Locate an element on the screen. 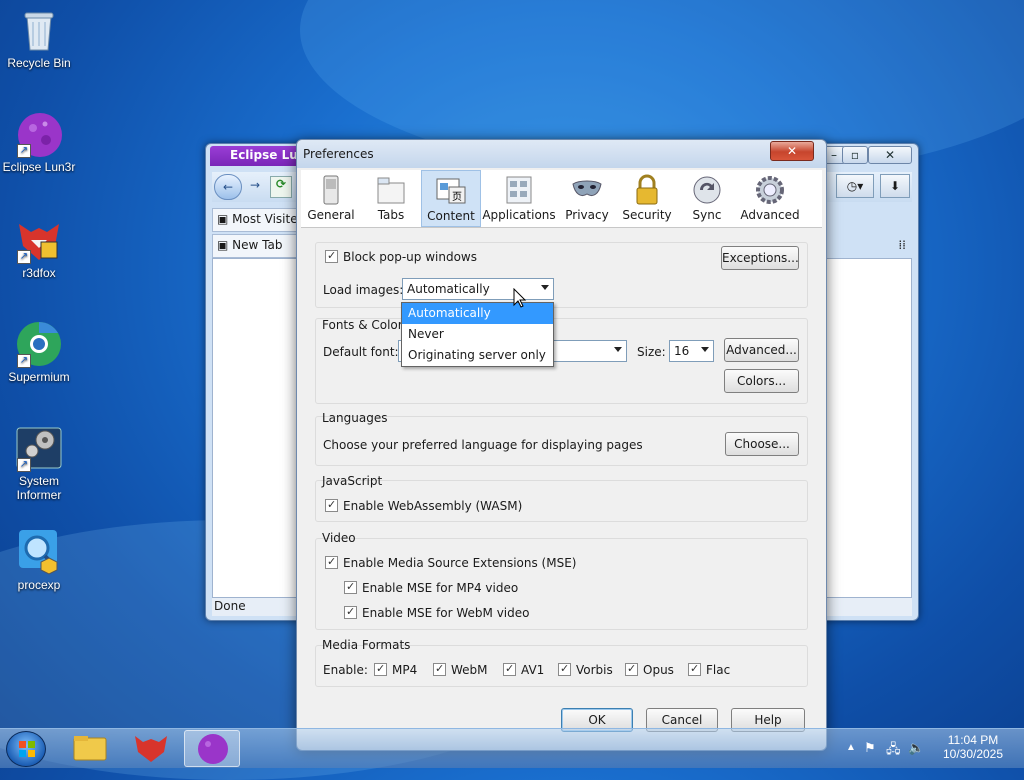 The height and width of the screenshot is (780, 1024). close-button: ✕ is located at coordinates (890, 155).